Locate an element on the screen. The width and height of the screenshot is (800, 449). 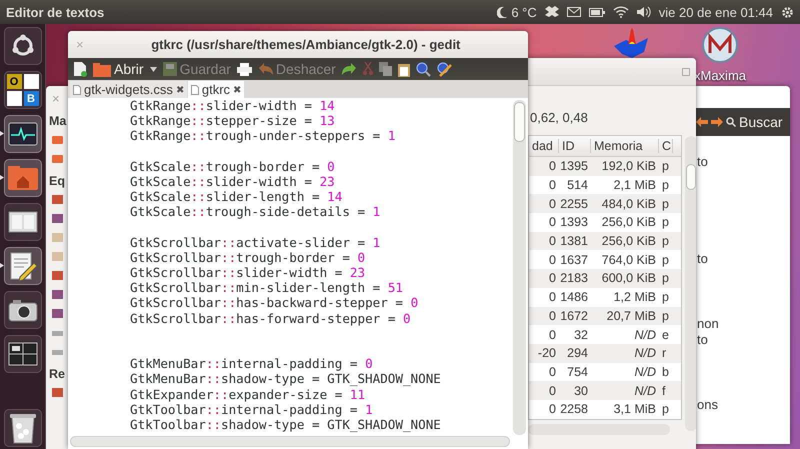
redo-button is located at coordinates (349, 69).